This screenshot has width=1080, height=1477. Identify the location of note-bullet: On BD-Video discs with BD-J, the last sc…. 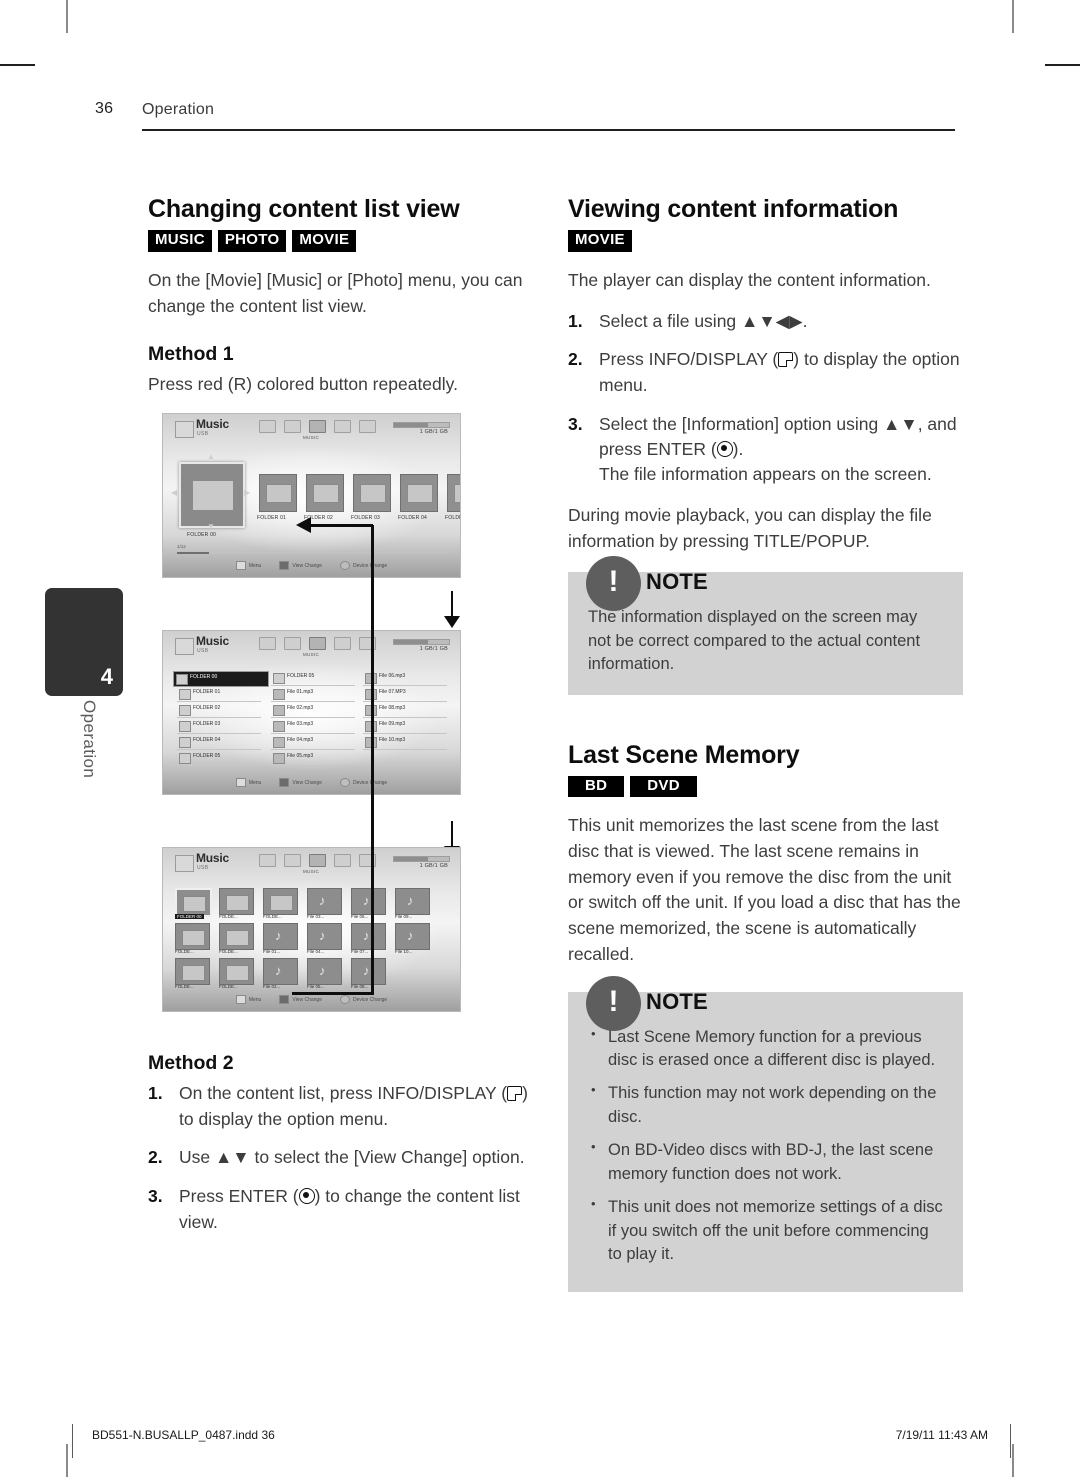
(765, 1162).